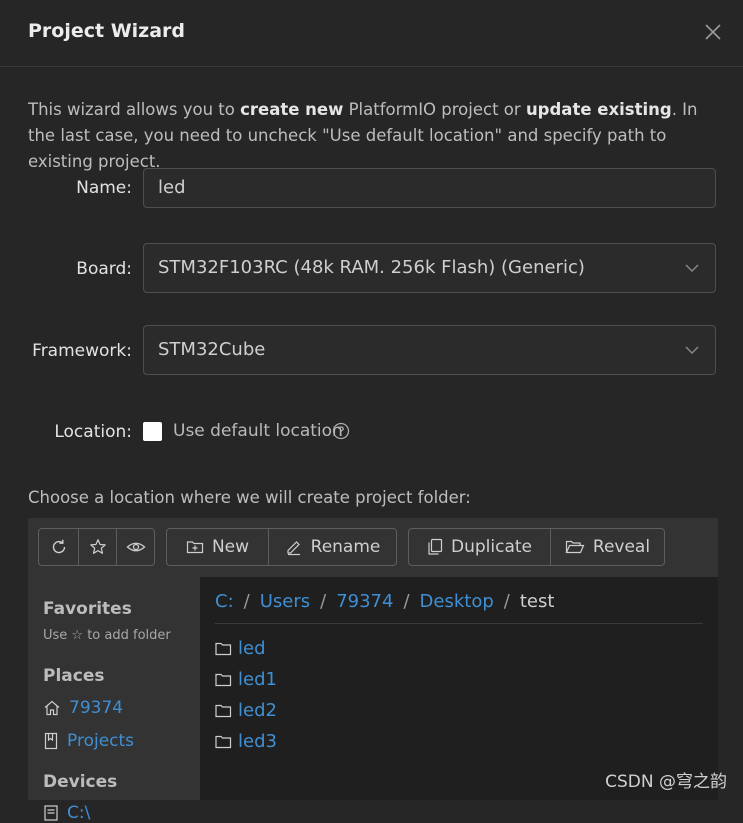 The height and width of the screenshot is (823, 743). What do you see at coordinates (429, 188) in the screenshot?
I see `name-input: led` at bounding box center [429, 188].